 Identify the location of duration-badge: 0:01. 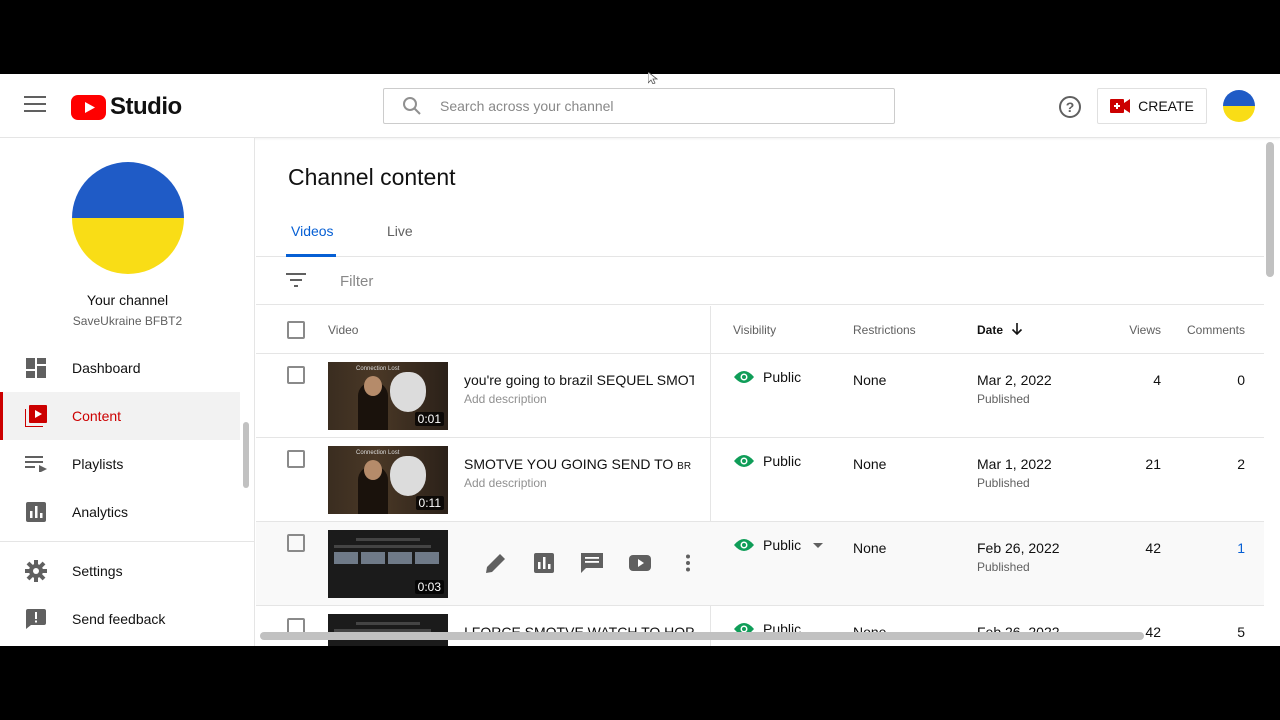
(429, 419).